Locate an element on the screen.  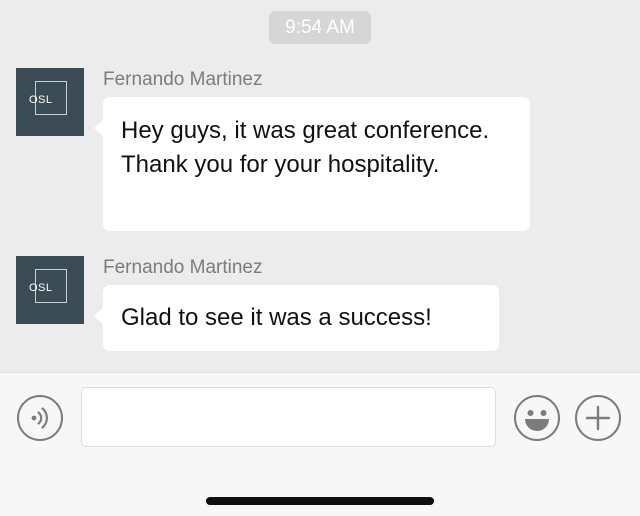
message-input is located at coordinates (288, 417).